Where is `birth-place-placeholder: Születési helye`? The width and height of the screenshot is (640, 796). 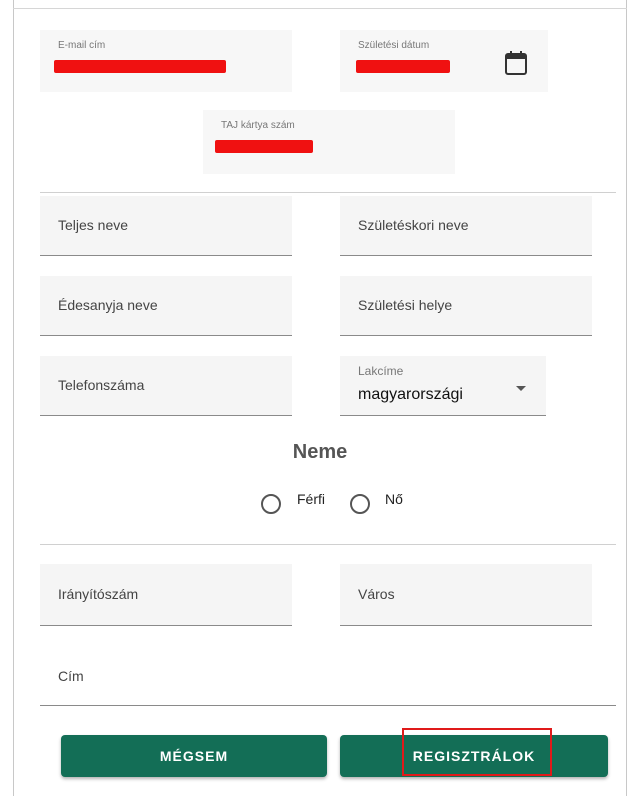
birth-place-placeholder: Születési helye is located at coordinates (405, 305).